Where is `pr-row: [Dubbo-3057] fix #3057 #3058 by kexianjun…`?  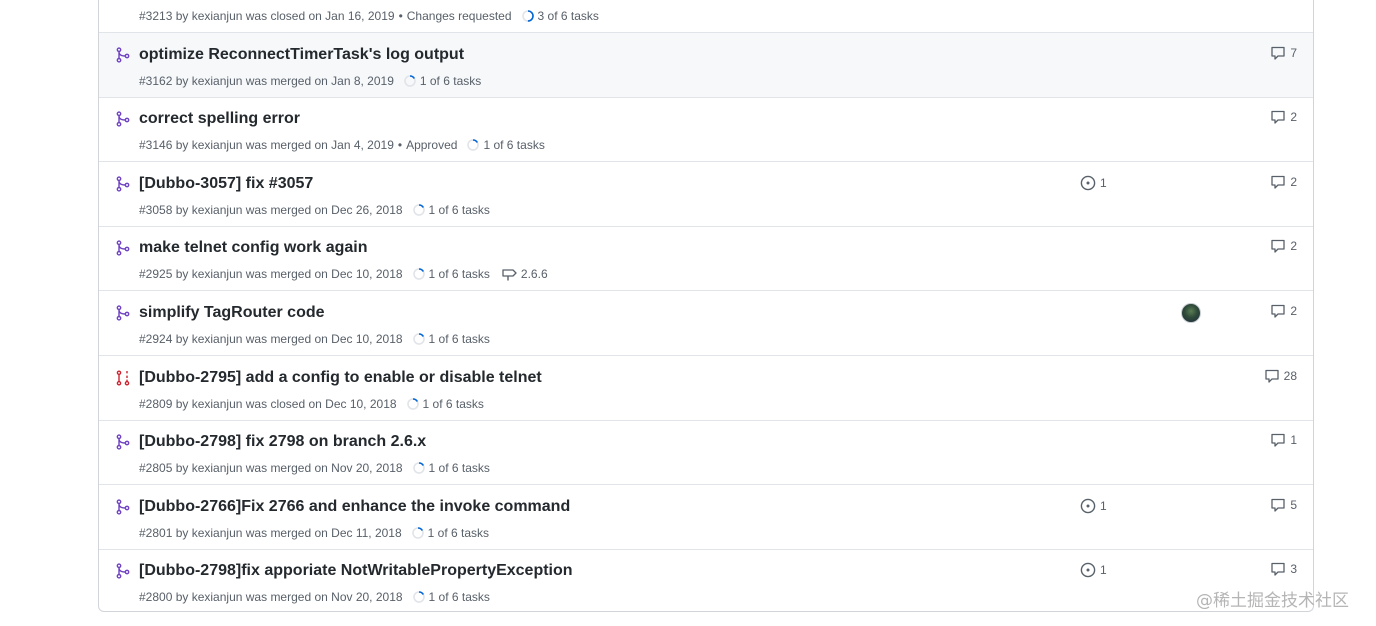 pr-row: [Dubbo-3057] fix #3057 #3058 by kexianjun… is located at coordinates (706, 194).